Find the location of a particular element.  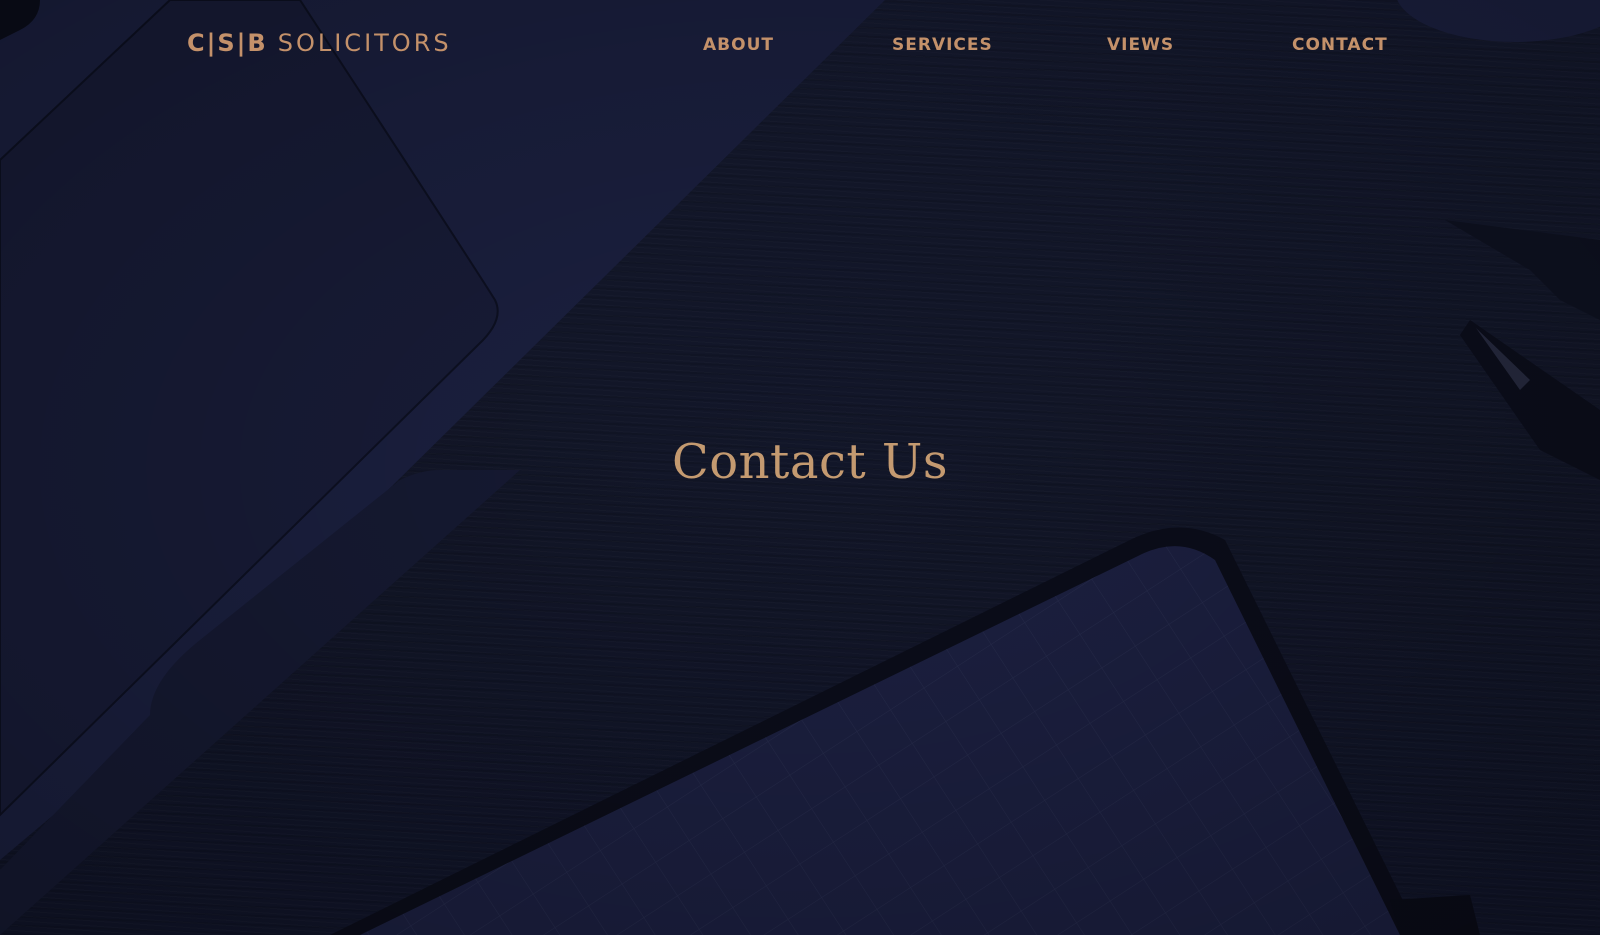

nav-item-contact: CONTACT is located at coordinates (1340, 45).